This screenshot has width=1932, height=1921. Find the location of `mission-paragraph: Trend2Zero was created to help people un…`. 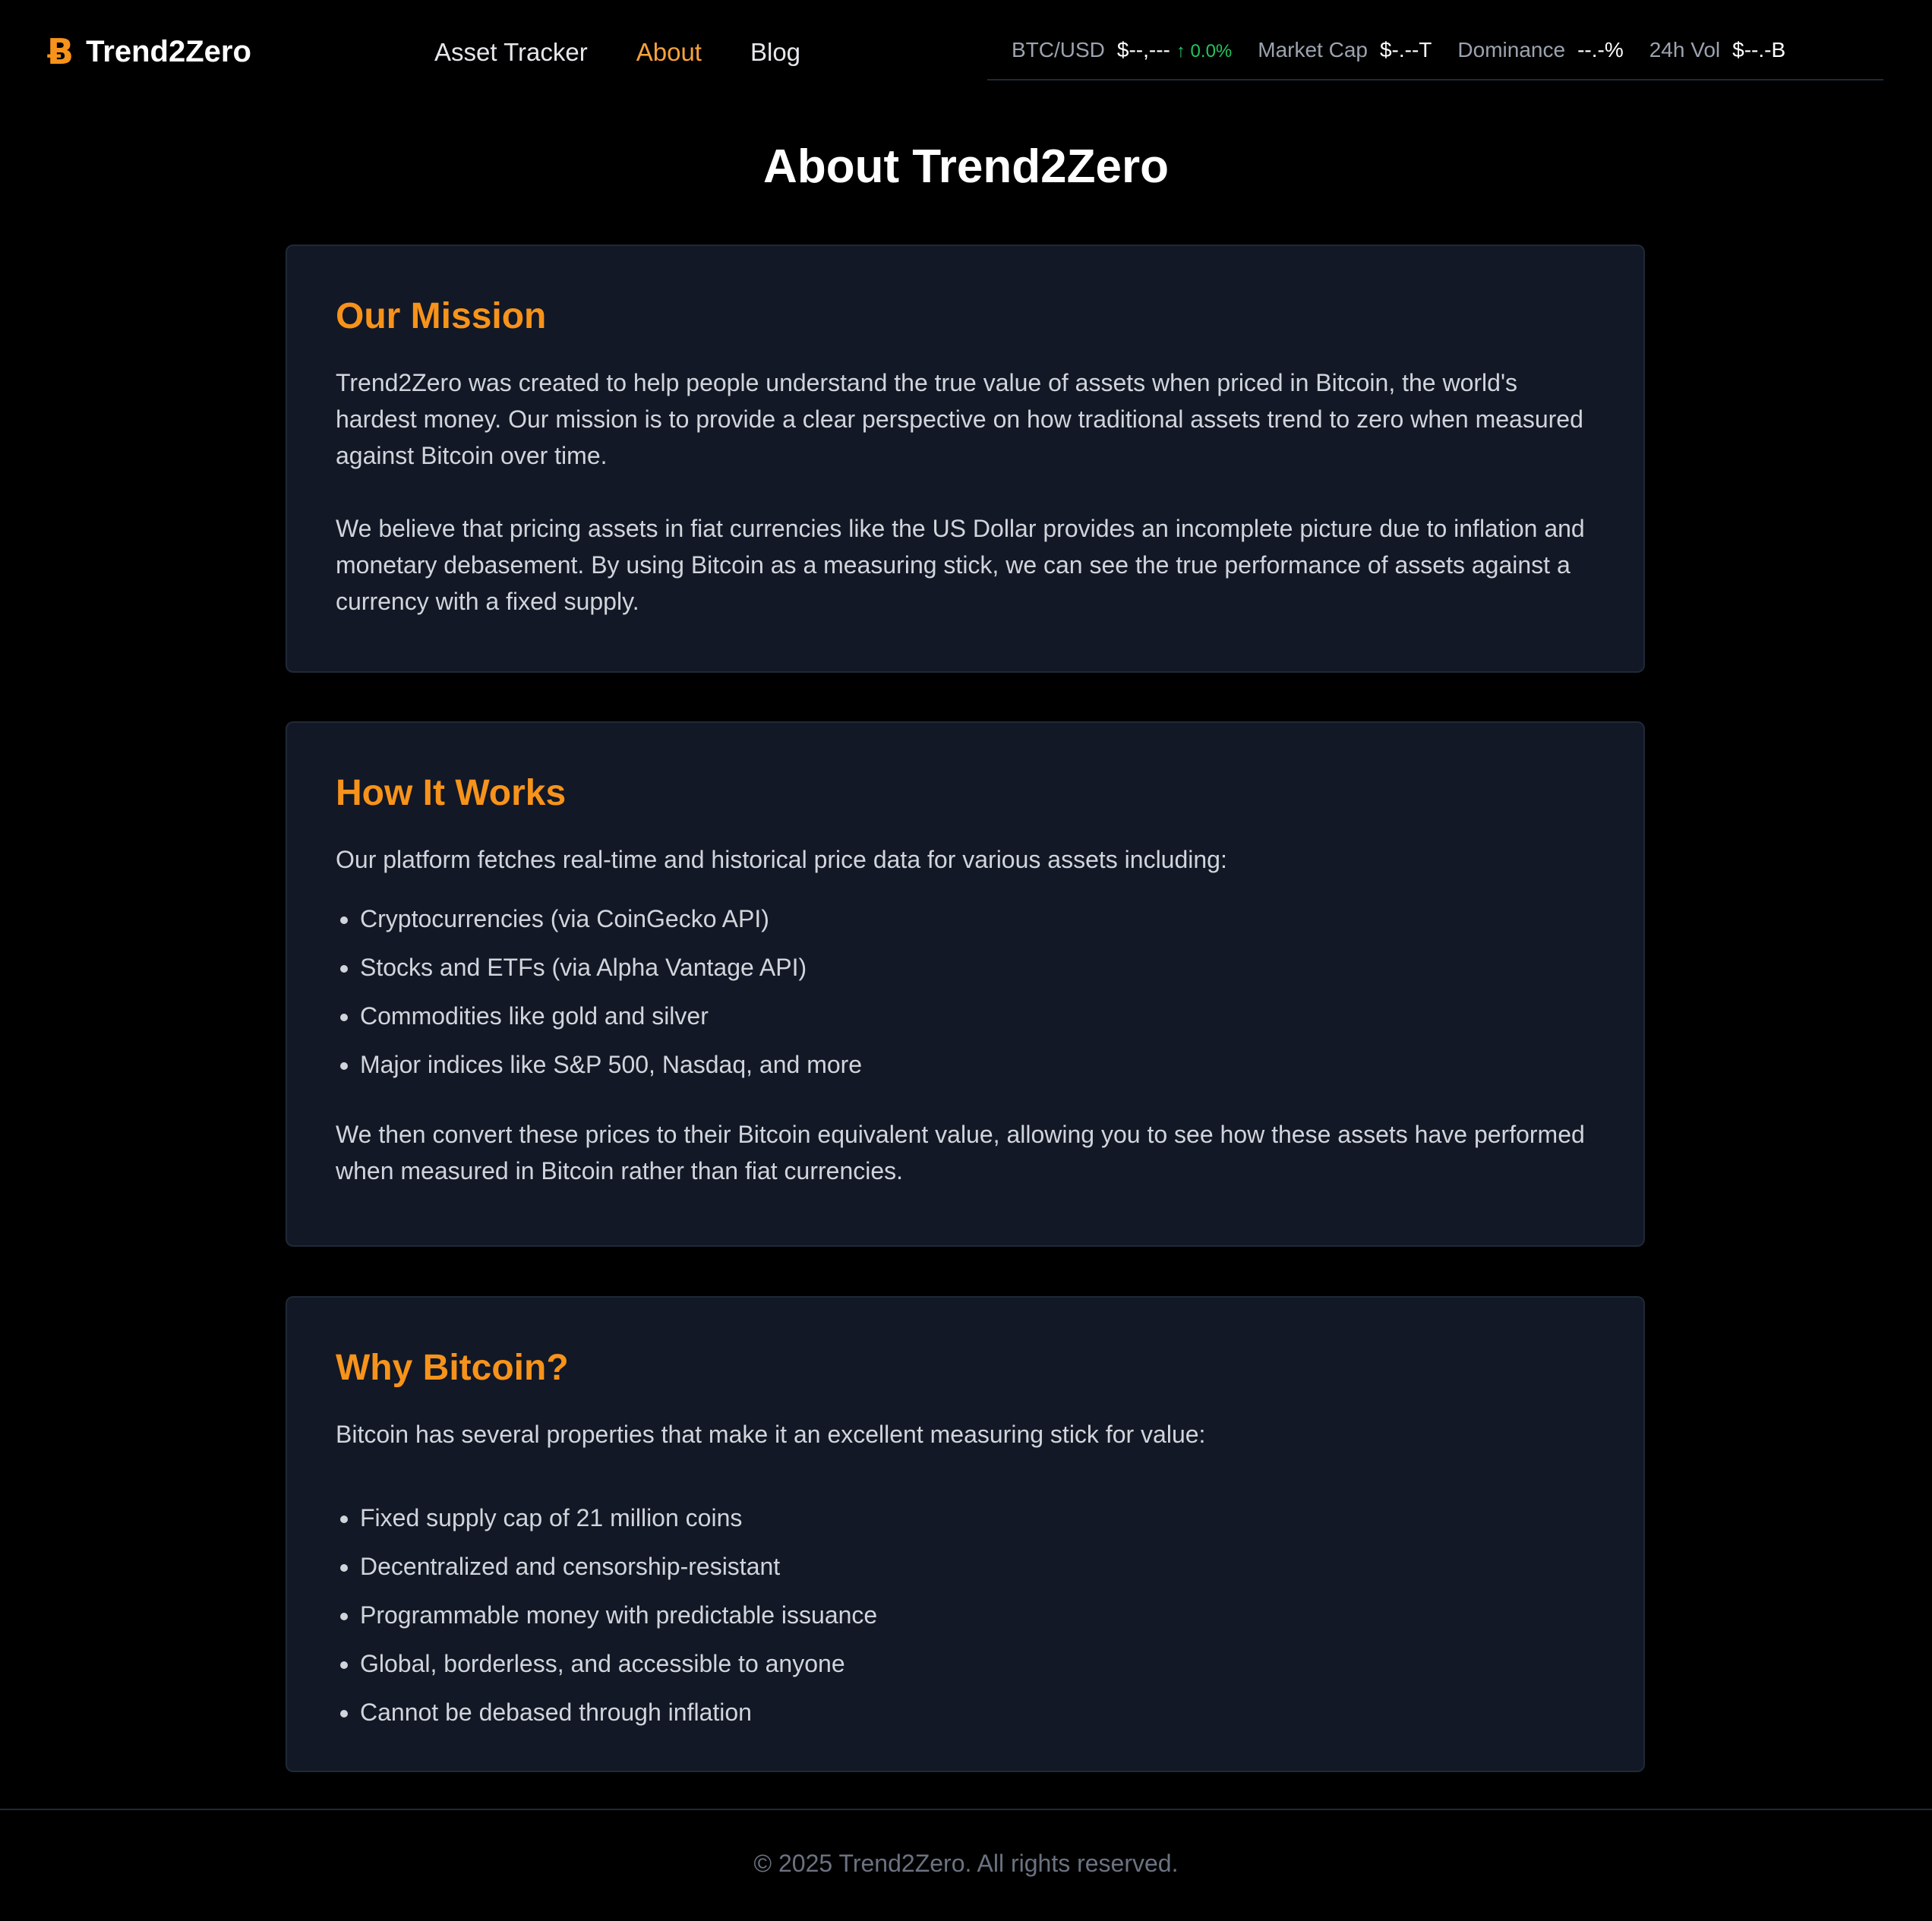

mission-paragraph: Trend2Zero was created to help people un… is located at coordinates (959, 418).